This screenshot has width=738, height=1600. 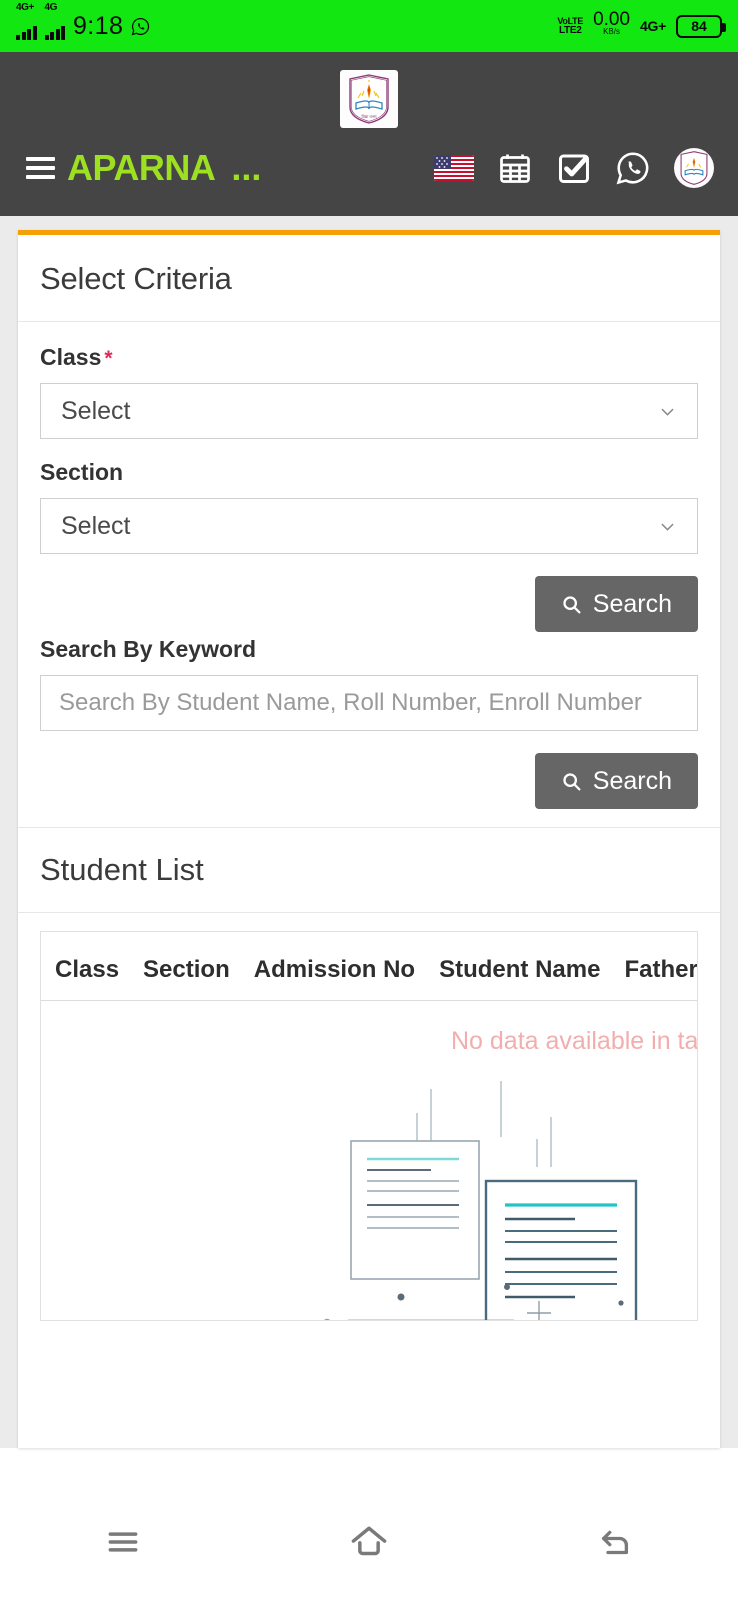 What do you see at coordinates (653, 26) in the screenshot?
I see `network-type-right: 4G+` at bounding box center [653, 26].